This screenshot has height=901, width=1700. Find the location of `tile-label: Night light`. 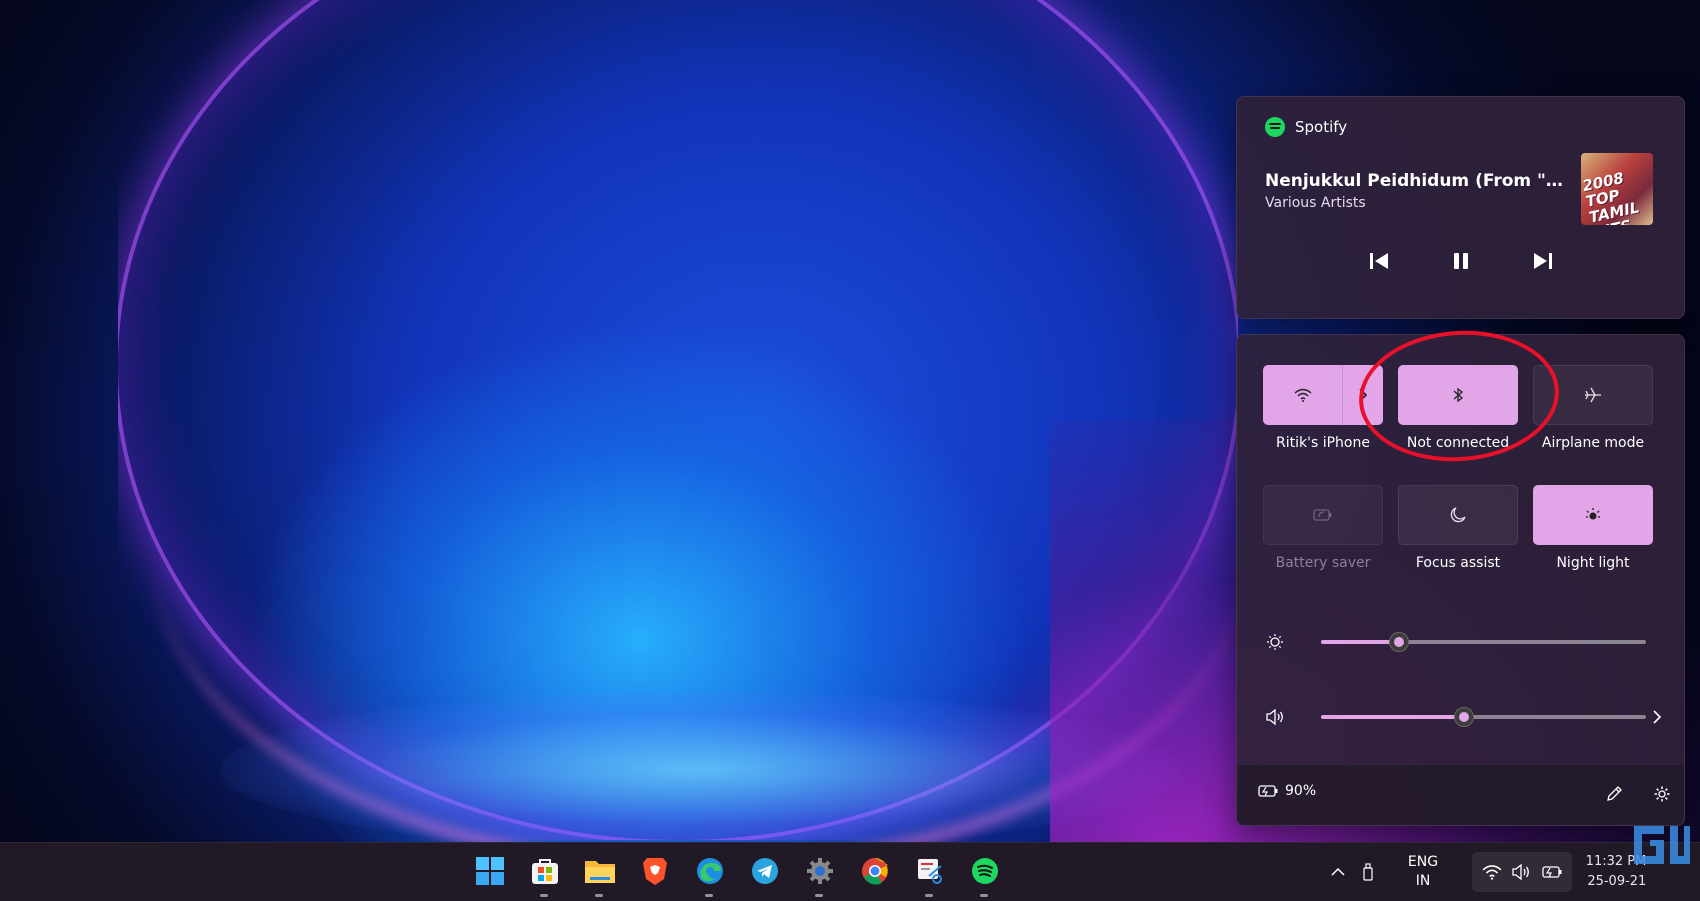

tile-label: Night light is located at coordinates (1593, 563).